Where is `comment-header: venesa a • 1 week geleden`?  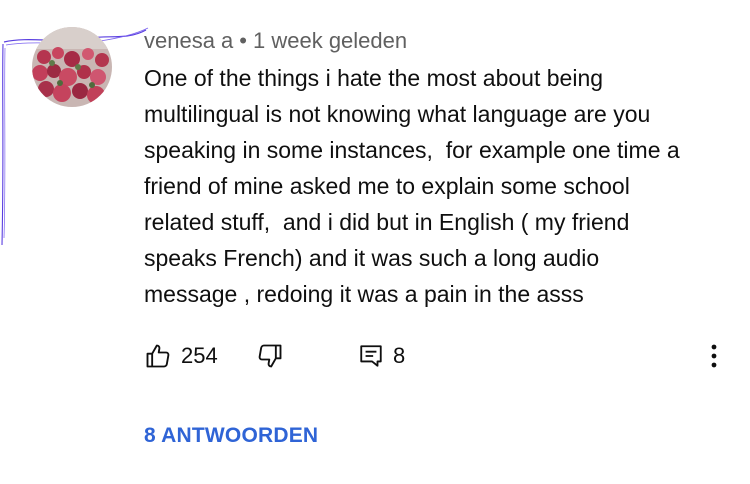
comment-header: venesa a • 1 week geleden is located at coordinates (275, 41).